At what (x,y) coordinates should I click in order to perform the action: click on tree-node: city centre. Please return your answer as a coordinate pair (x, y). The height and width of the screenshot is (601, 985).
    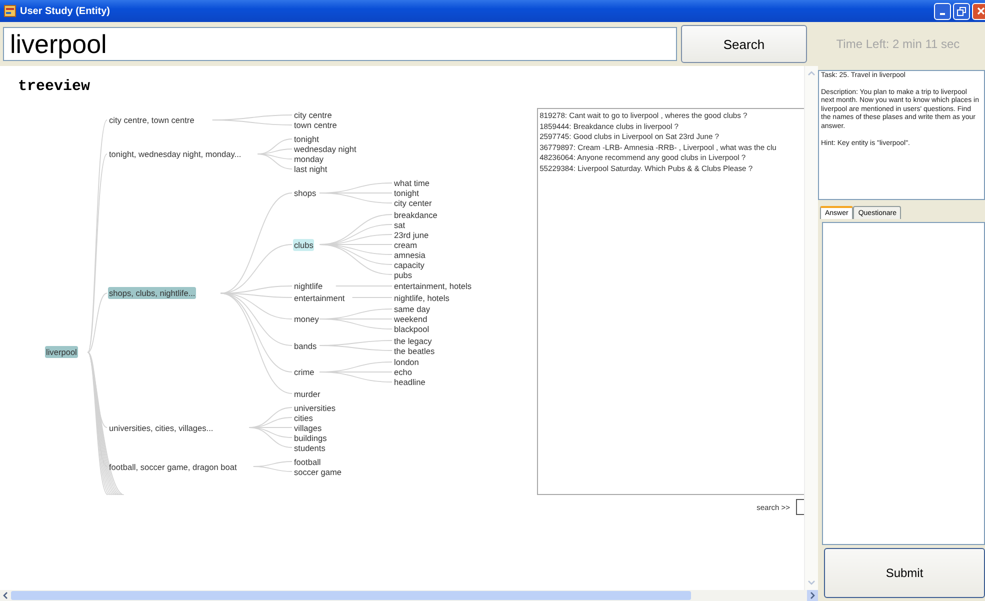
    Looking at the image, I should click on (313, 115).